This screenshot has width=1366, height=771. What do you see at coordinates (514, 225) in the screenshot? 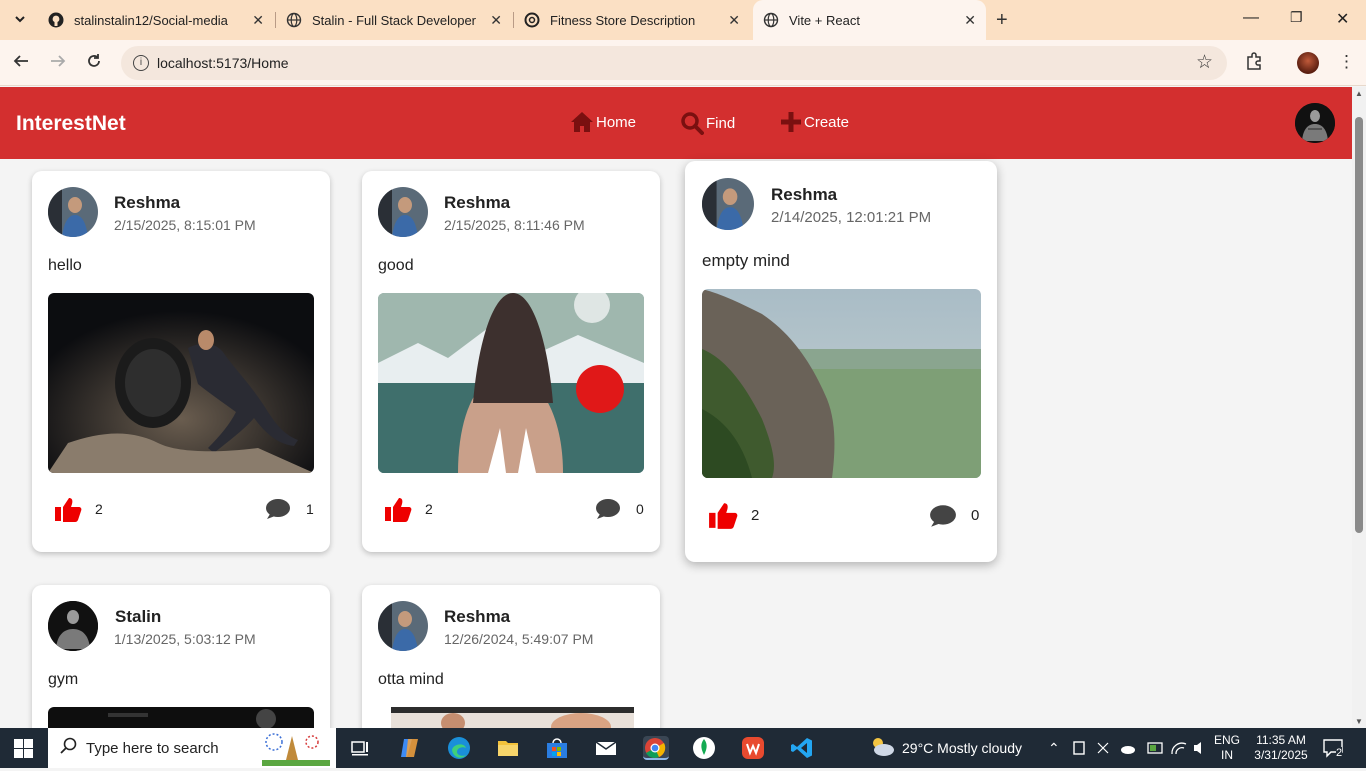
I see `post-timestamp: 2/15/2025, 8:11:46 PM` at bounding box center [514, 225].